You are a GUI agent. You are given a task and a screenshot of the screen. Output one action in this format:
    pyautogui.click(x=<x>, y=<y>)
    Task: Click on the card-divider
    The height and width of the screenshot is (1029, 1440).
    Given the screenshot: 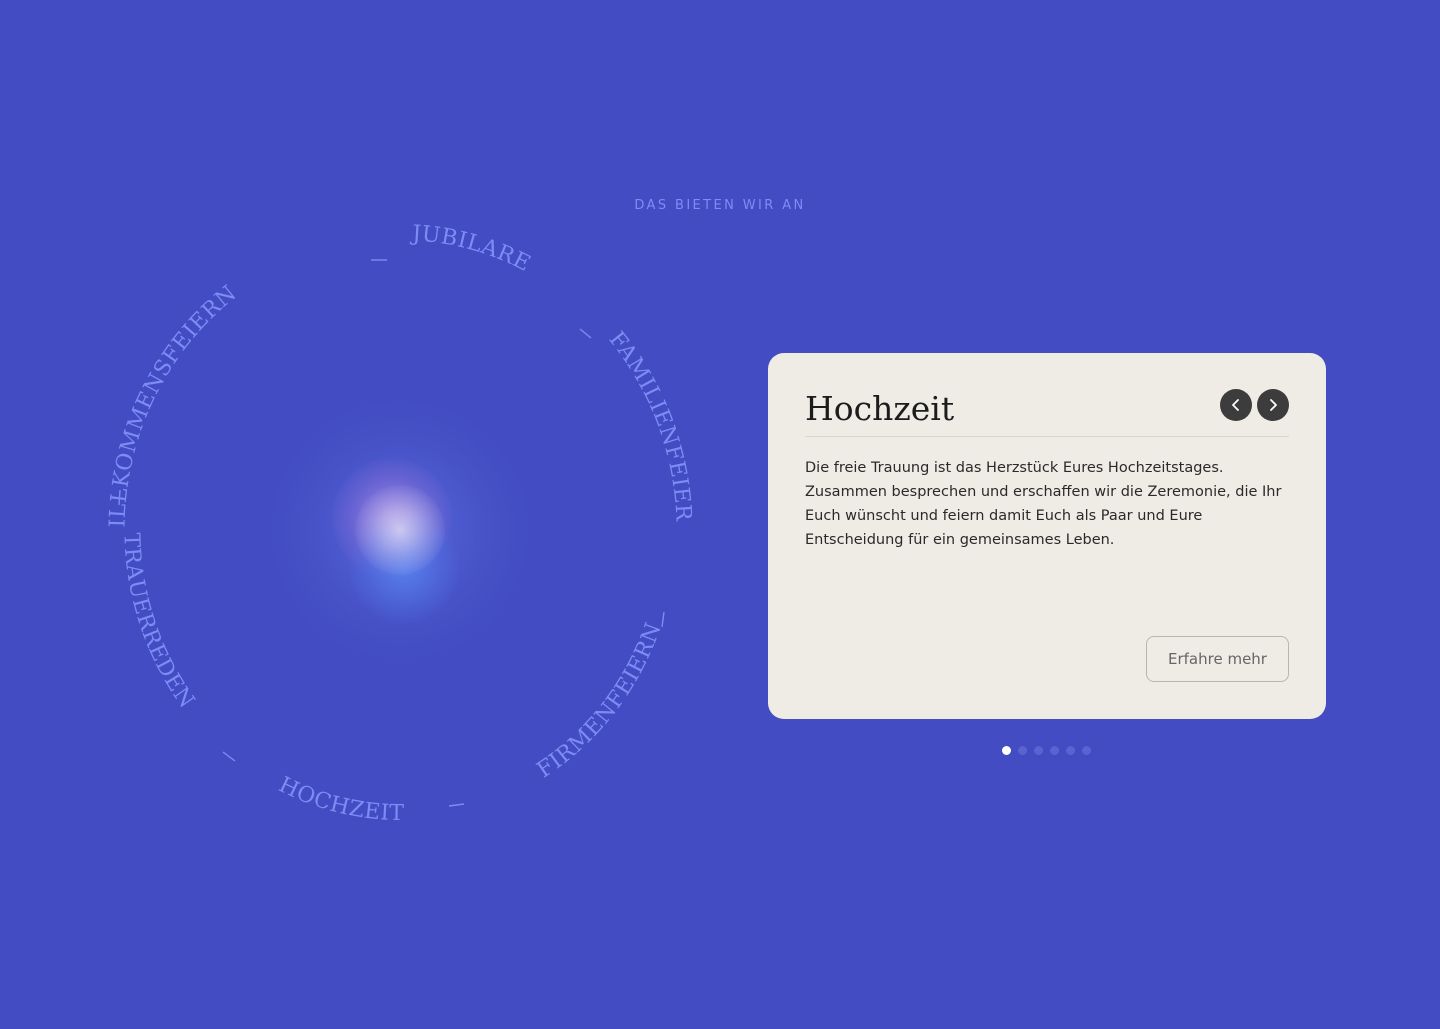 What is the action you would take?
    pyautogui.click(x=1047, y=436)
    